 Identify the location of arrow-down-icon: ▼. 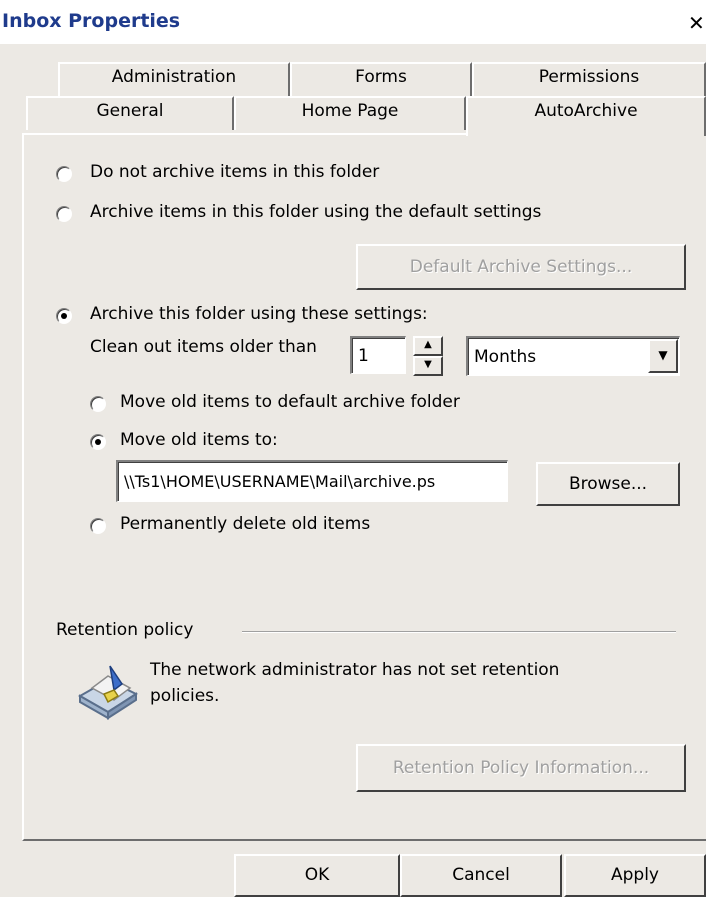
(428, 364).